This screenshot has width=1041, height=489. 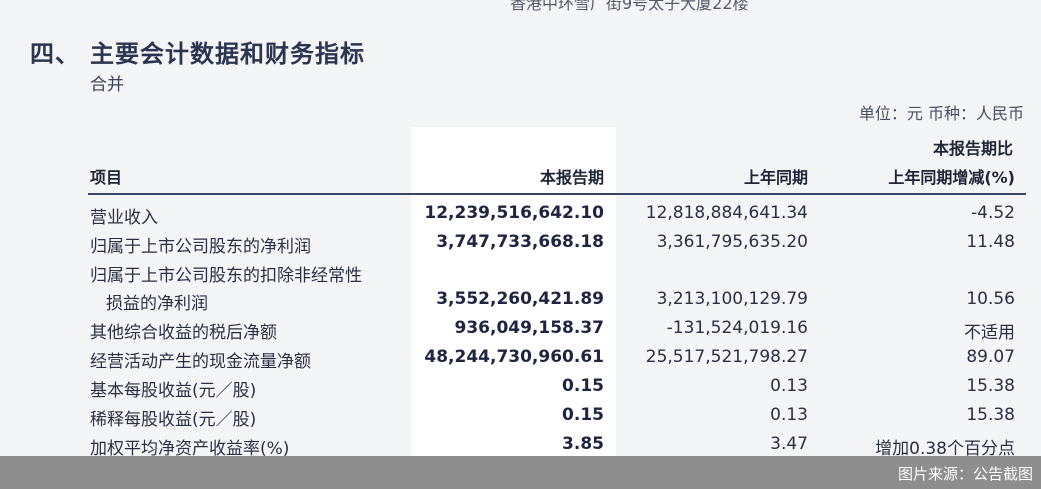 I want to click on section-subtitle: 合并, so click(x=107, y=85).